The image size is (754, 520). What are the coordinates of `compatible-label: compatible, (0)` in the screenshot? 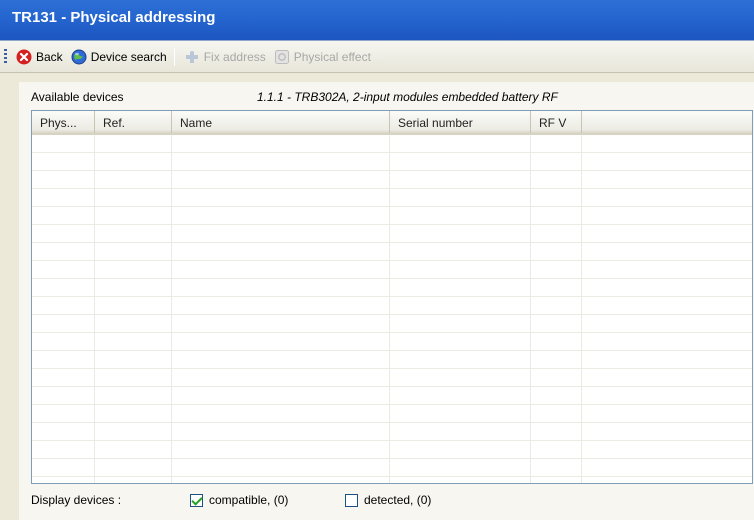 It's located at (249, 500).